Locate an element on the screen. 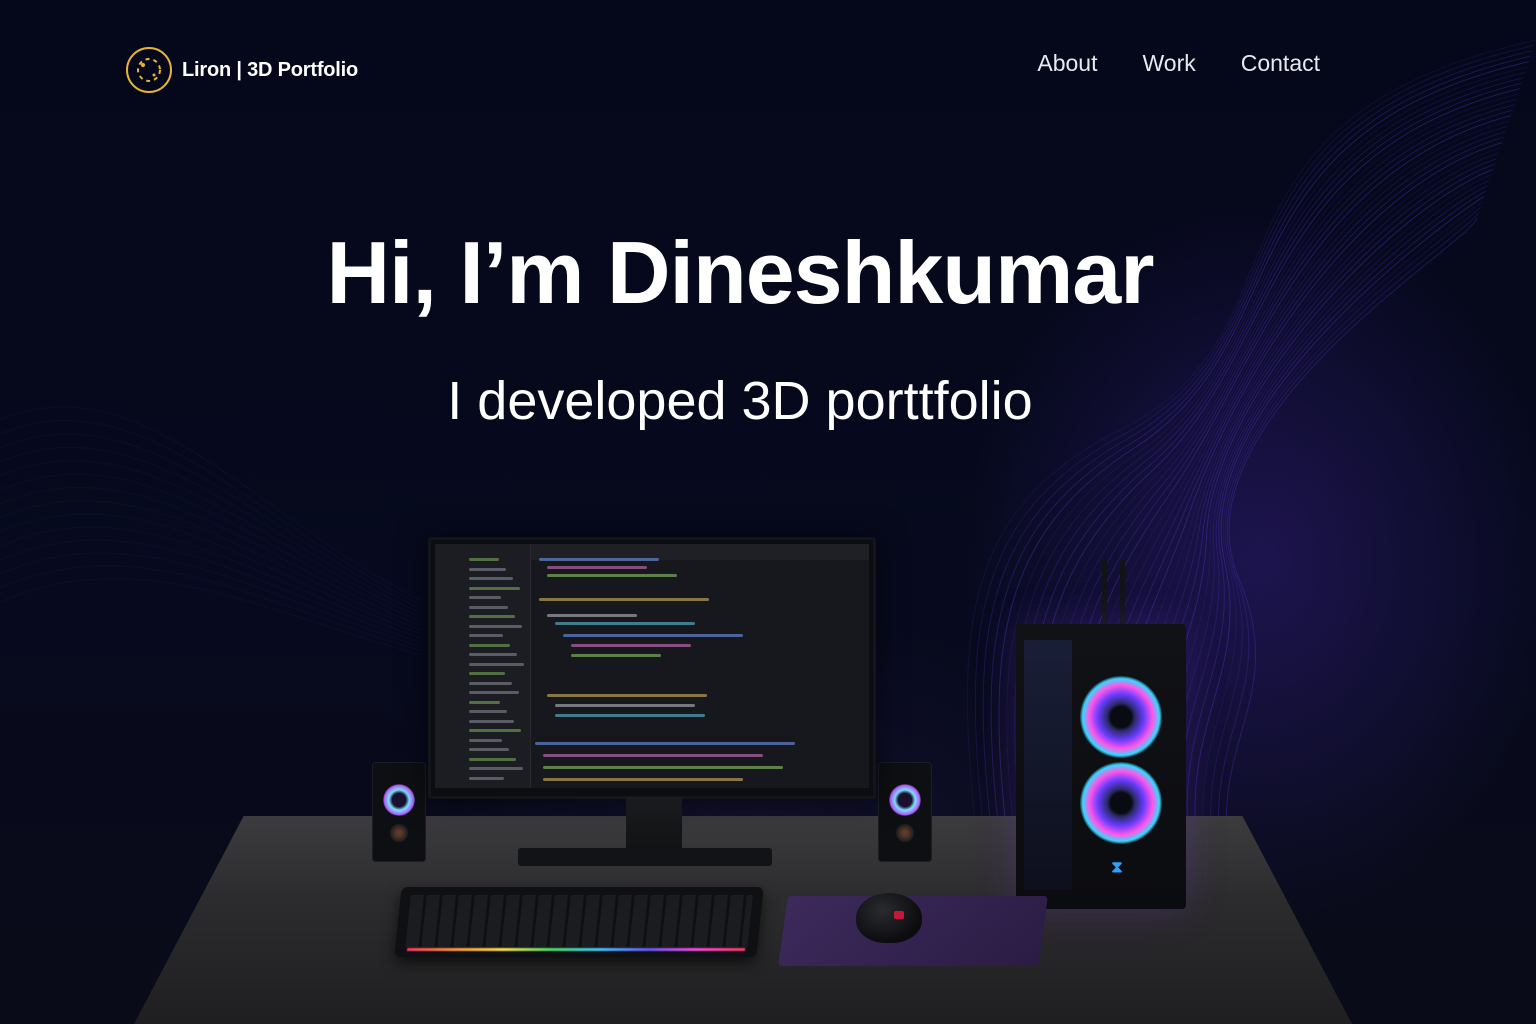 This screenshot has height=1024, width=1536. mouse-logo is located at coordinates (899, 915).